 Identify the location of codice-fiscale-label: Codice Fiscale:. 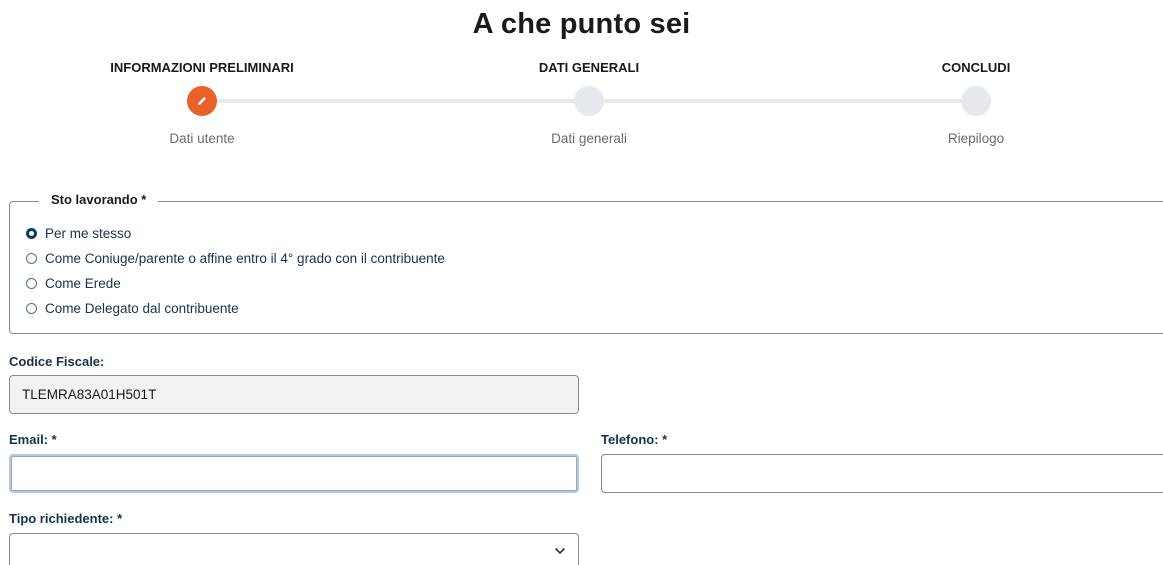
(57, 361).